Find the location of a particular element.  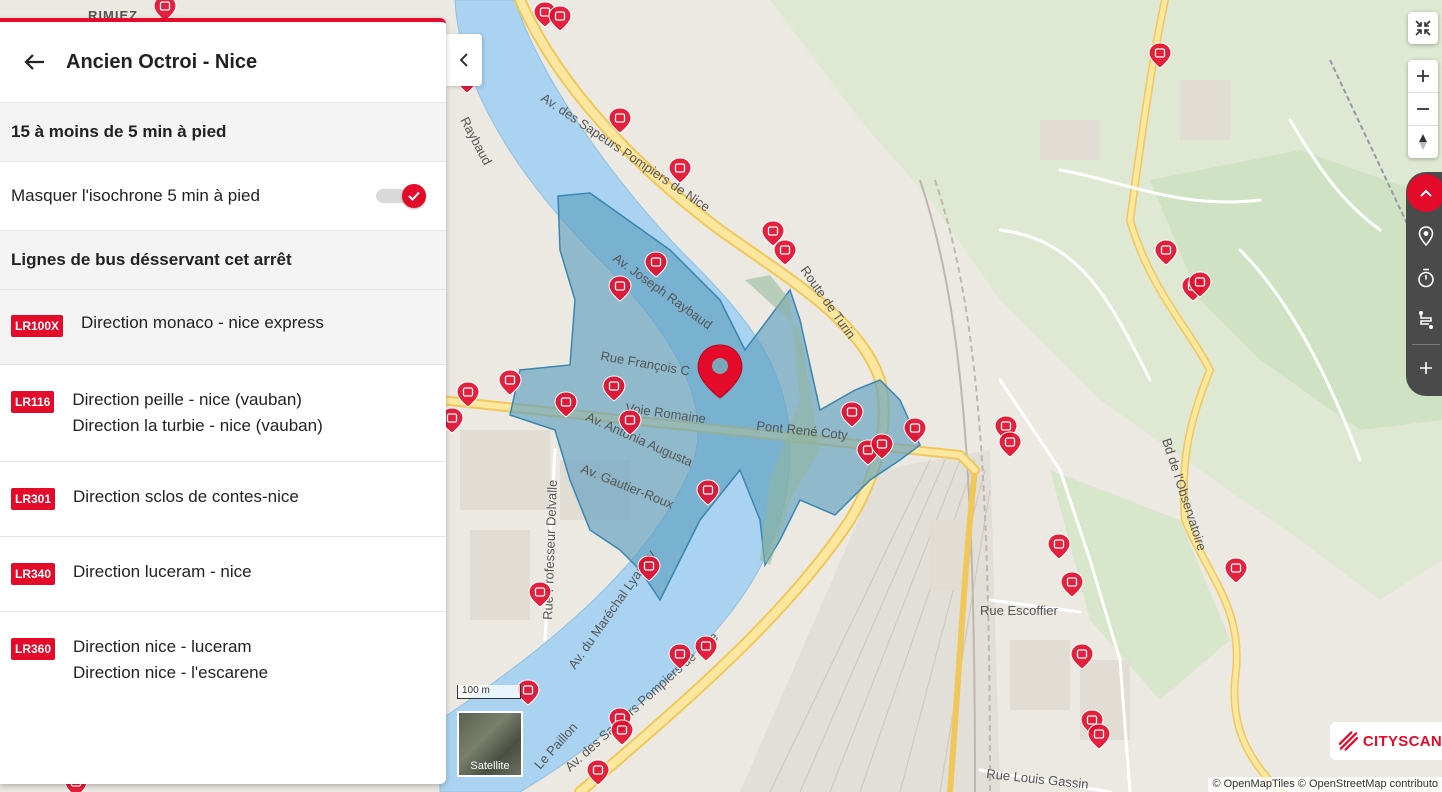

walk-summary: 15 à moins de 5 min à pied is located at coordinates (223, 131).